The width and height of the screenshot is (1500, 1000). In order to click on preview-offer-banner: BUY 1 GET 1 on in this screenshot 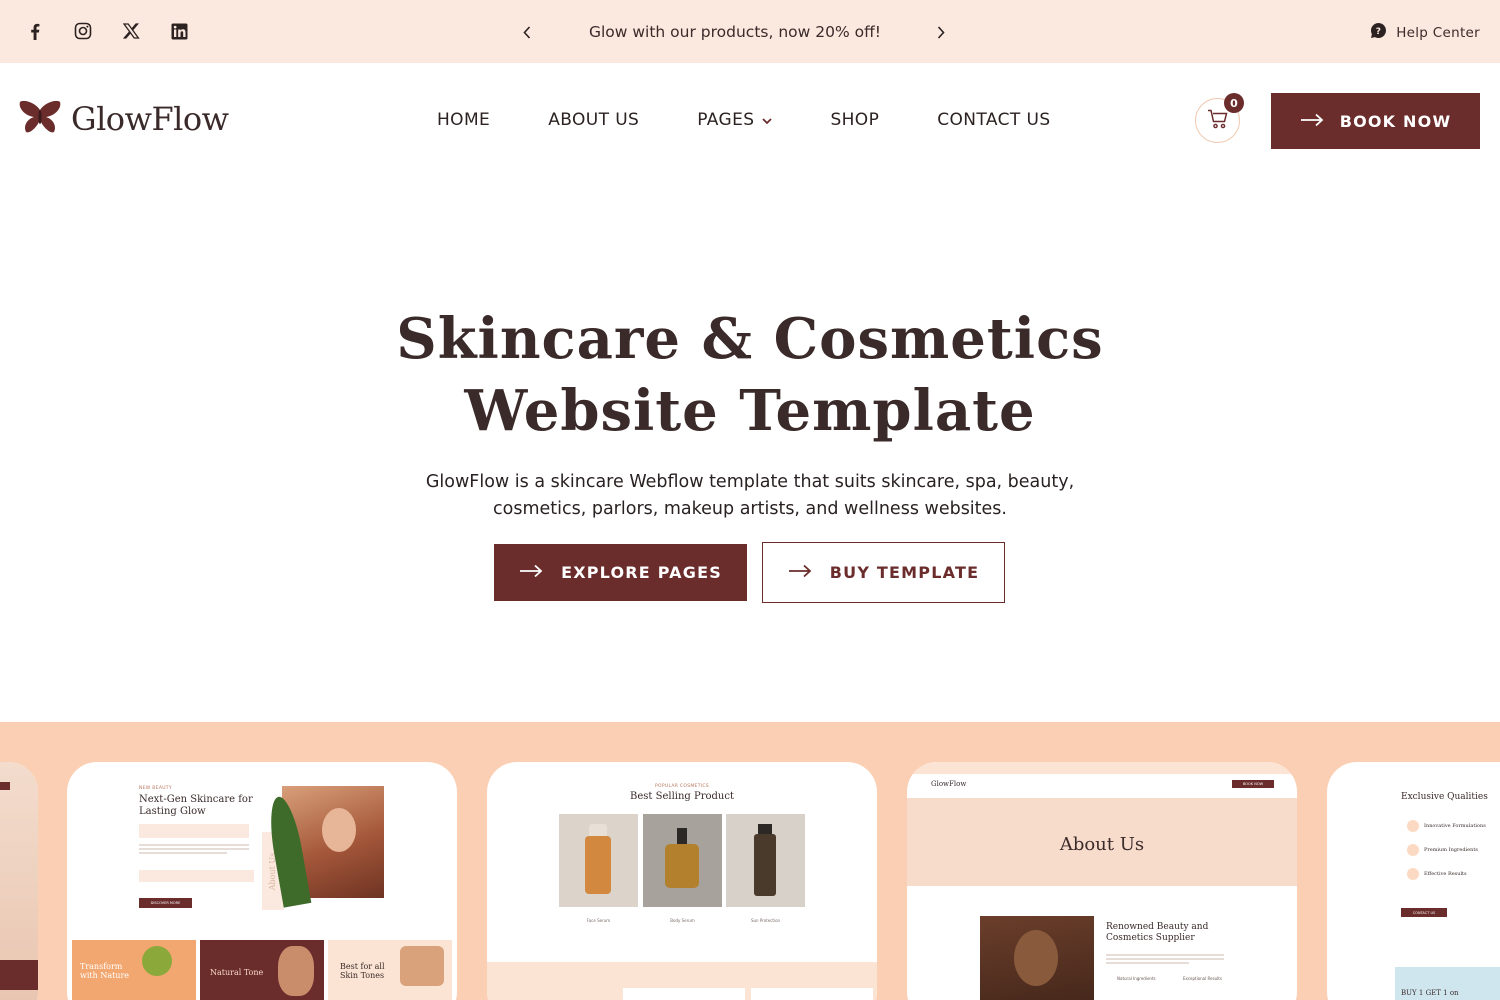, I will do `click(1447, 983)`.